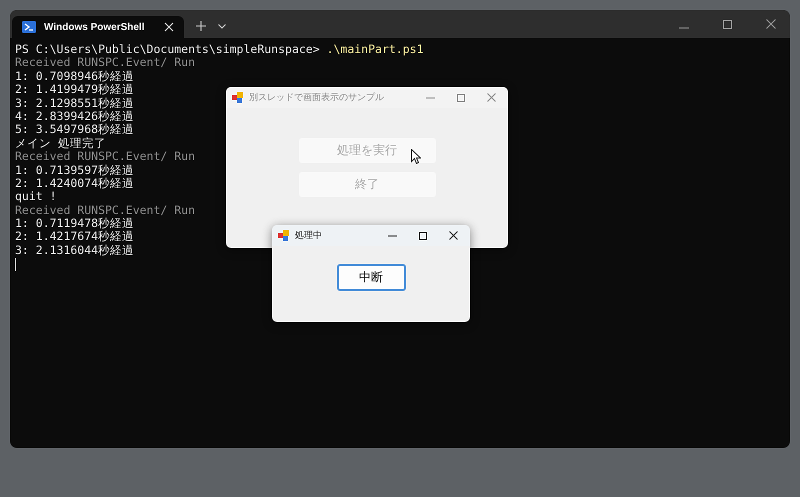  I want to click on tab-title: Windows PowerShell, so click(95, 27).